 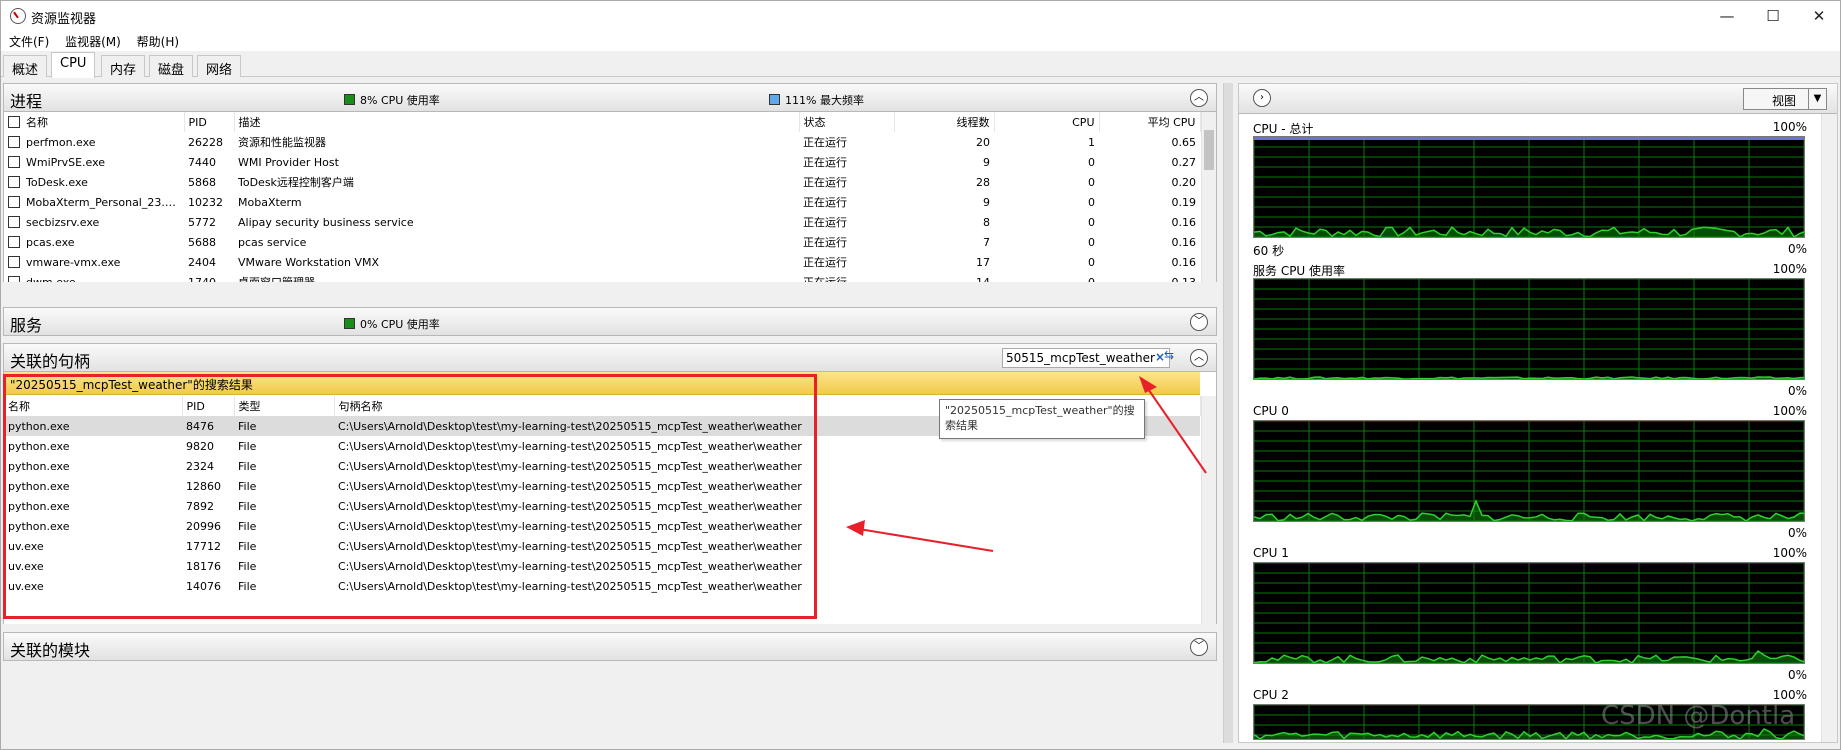 I want to click on view-dropdown: 视图 ▼, so click(x=1785, y=99).